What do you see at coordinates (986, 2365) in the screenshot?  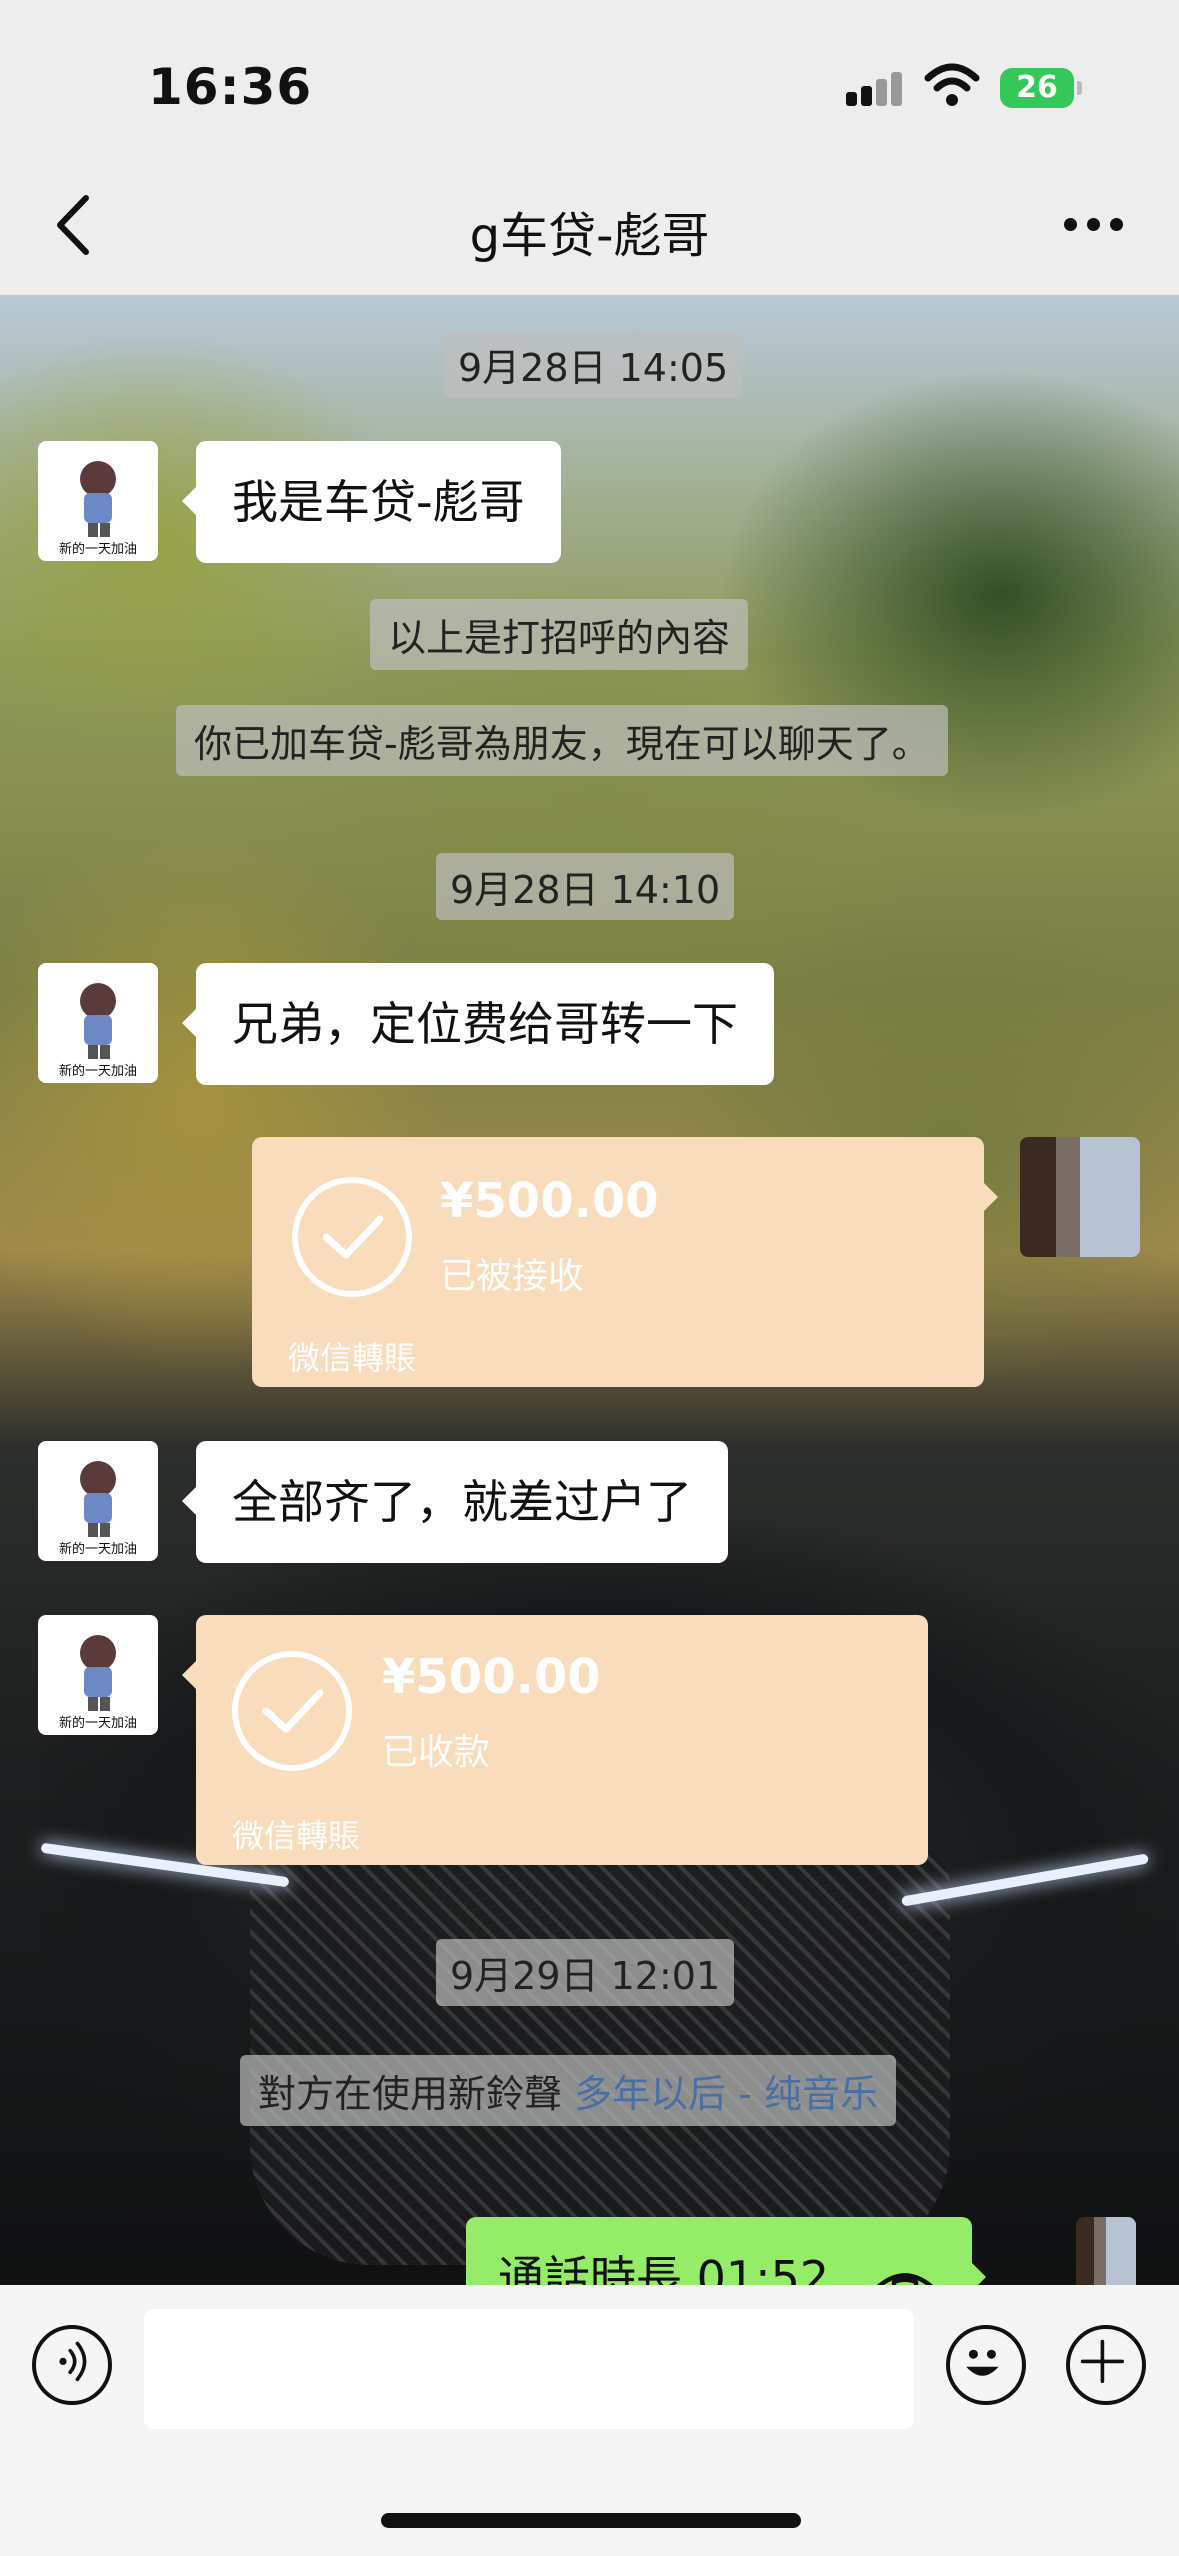 I see `emoji-icon` at bounding box center [986, 2365].